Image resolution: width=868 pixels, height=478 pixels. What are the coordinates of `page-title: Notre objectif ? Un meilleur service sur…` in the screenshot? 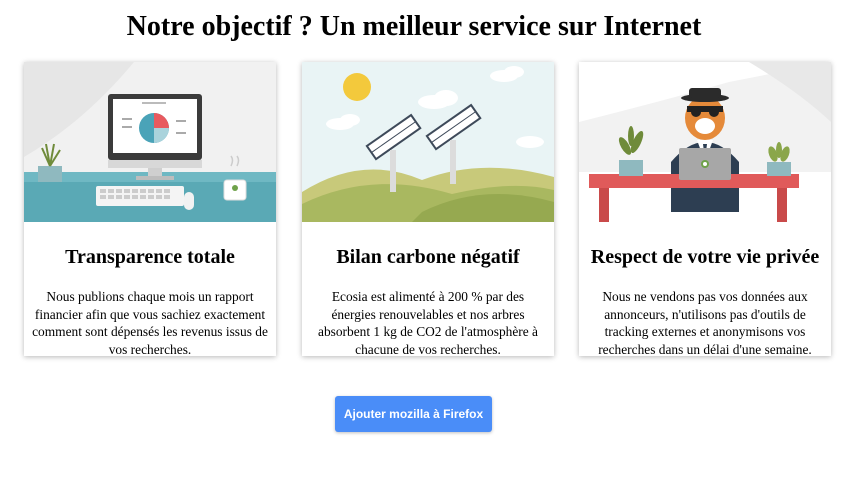 It's located at (414, 26).